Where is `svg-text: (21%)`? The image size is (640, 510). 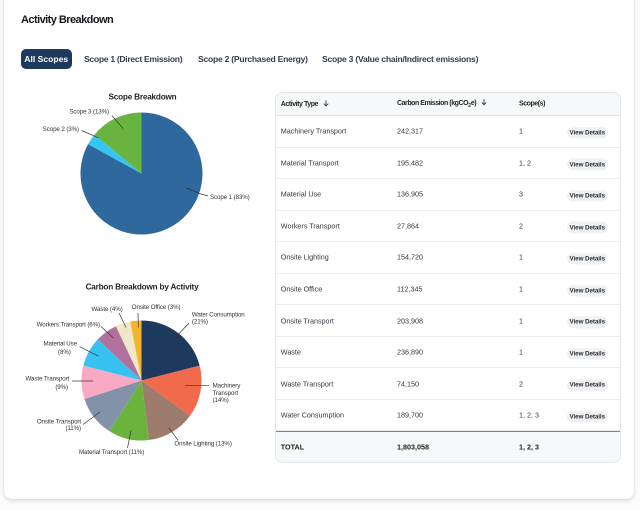
svg-text: (21%) is located at coordinates (200, 322).